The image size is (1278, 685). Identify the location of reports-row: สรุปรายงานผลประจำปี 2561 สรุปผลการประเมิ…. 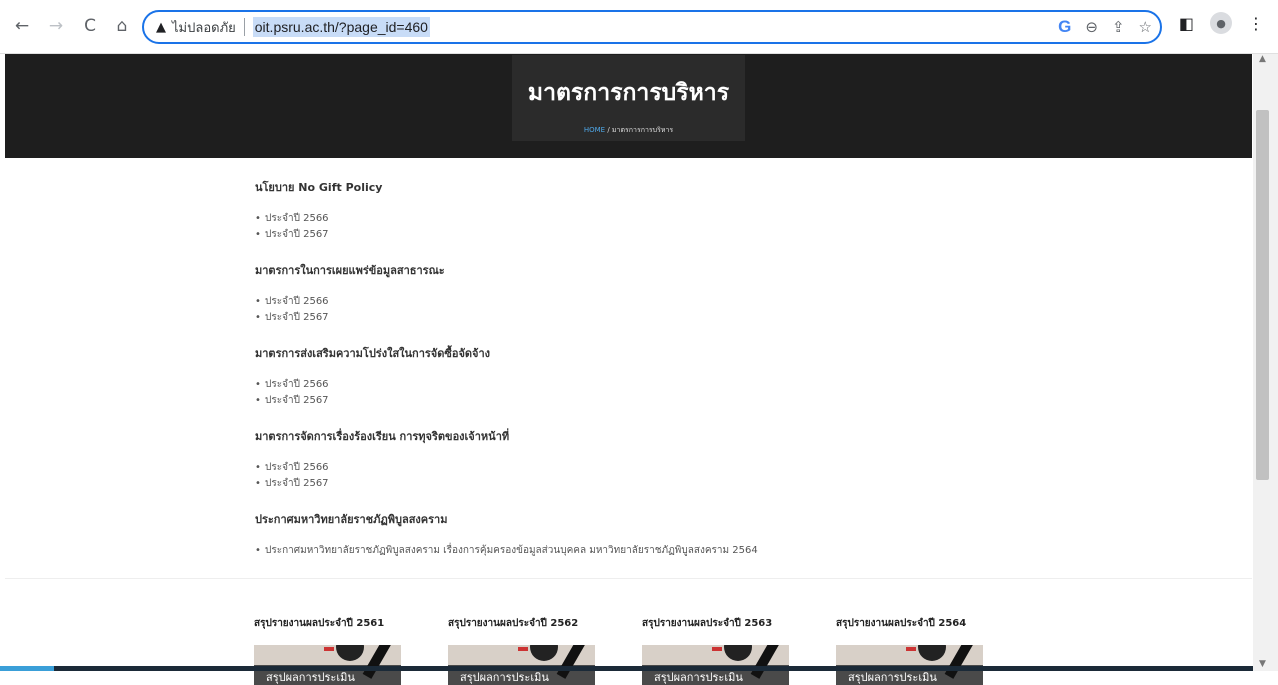
(618, 650).